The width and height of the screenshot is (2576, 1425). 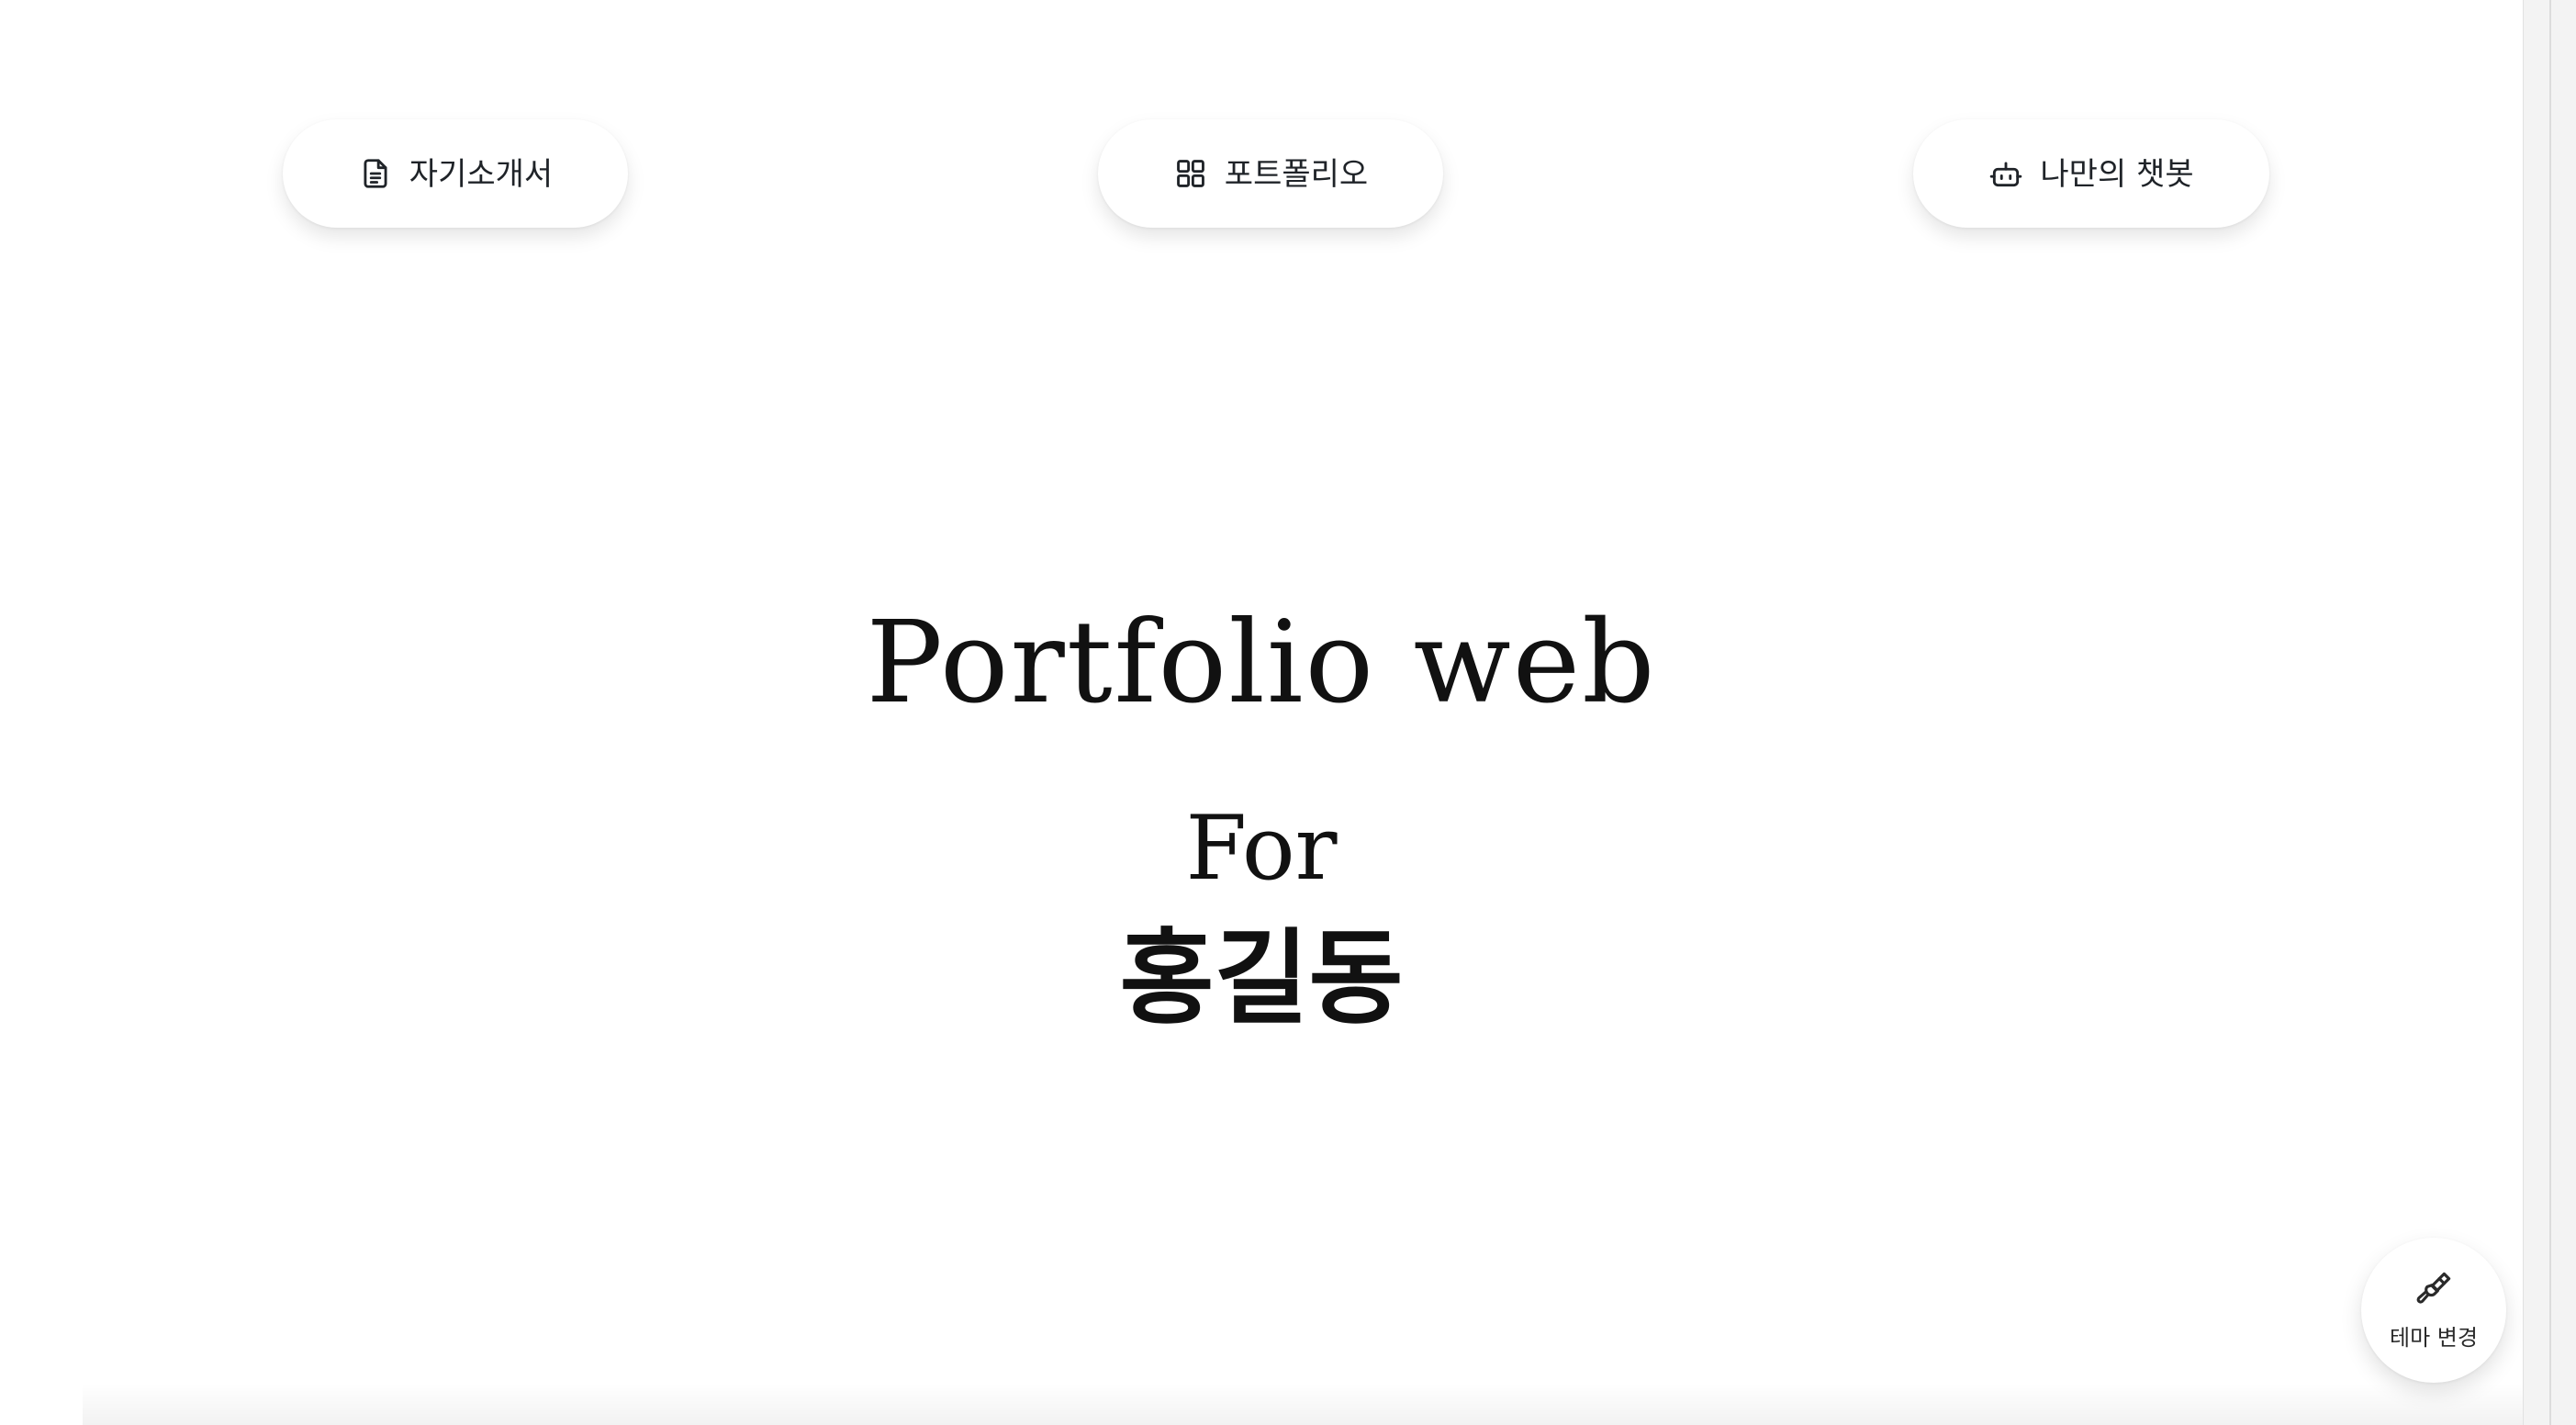 I want to click on robot-icon, so click(x=2005, y=173).